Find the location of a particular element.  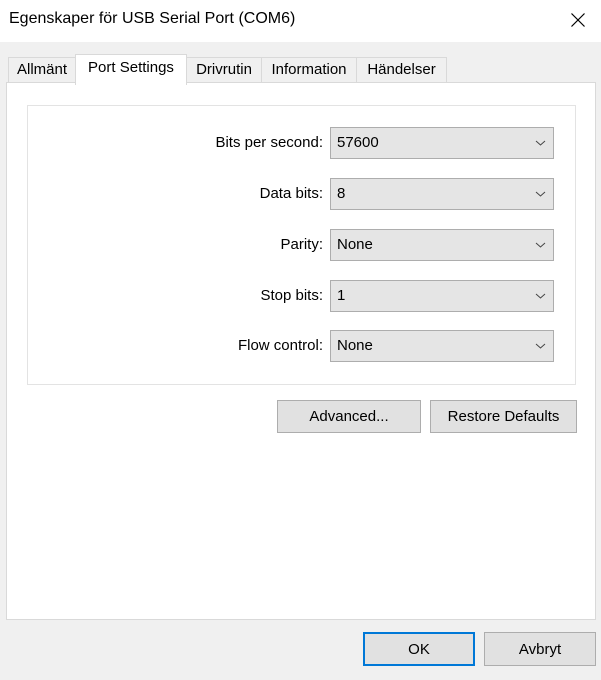

flow-control-value: None is located at coordinates (355, 345).